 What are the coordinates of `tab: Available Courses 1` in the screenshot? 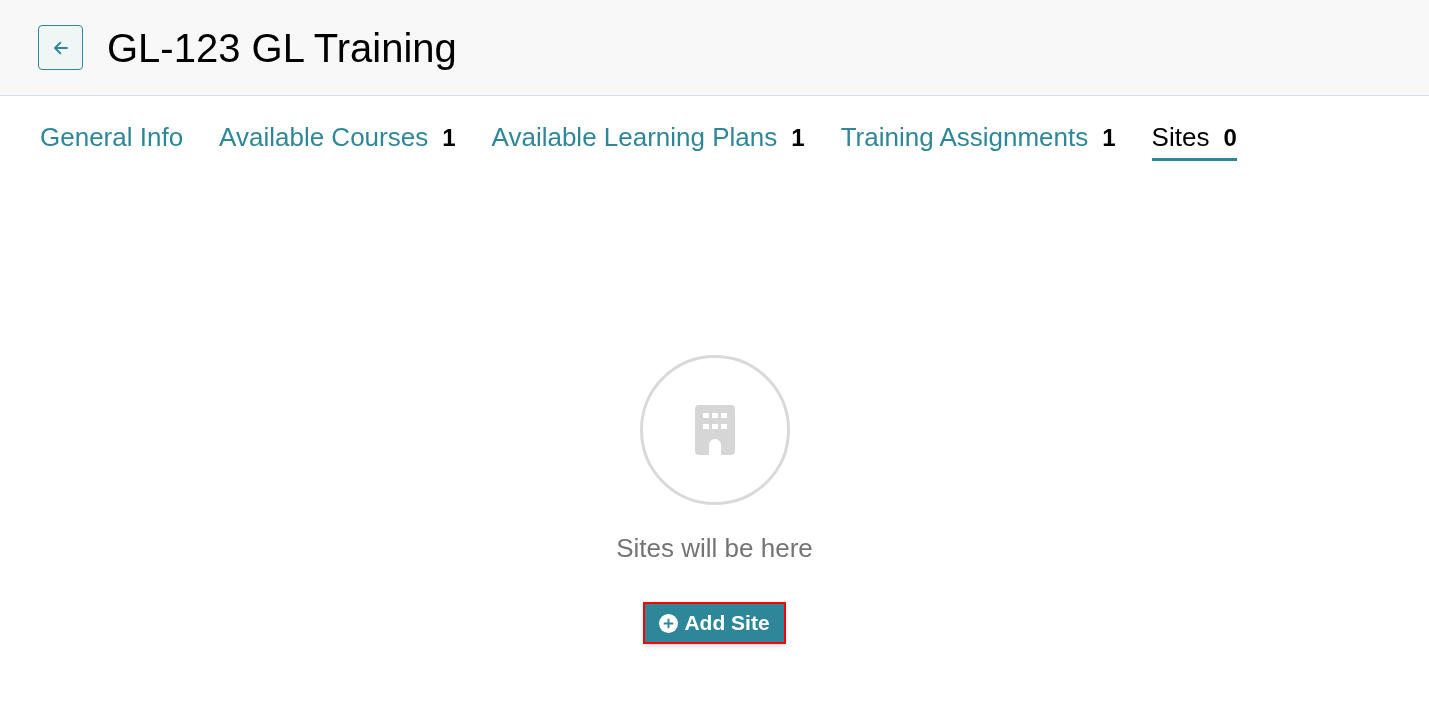 It's located at (337, 142).